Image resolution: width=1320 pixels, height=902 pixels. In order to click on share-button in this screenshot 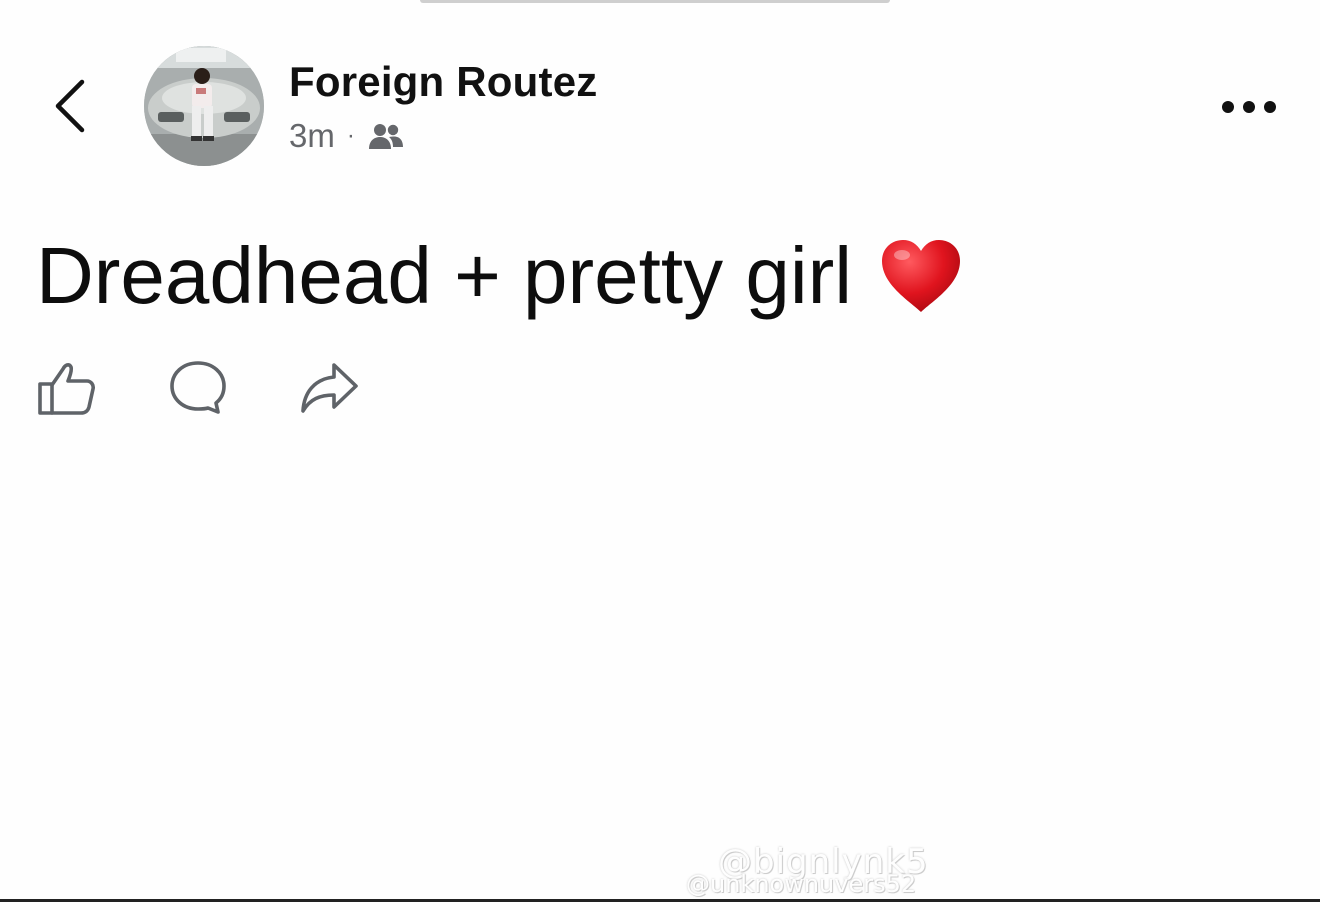, I will do `click(329, 387)`.